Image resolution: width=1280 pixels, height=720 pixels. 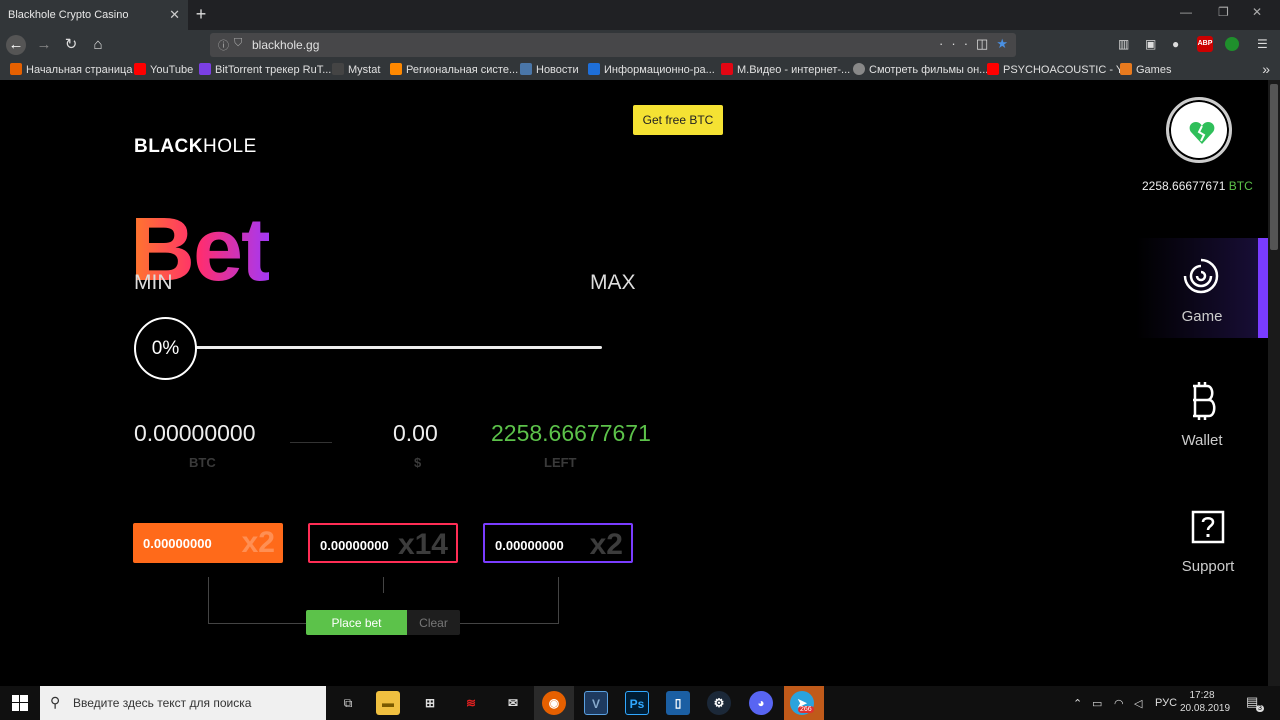 What do you see at coordinates (1138, 703) in the screenshot?
I see `volume-icon: ◁` at bounding box center [1138, 703].